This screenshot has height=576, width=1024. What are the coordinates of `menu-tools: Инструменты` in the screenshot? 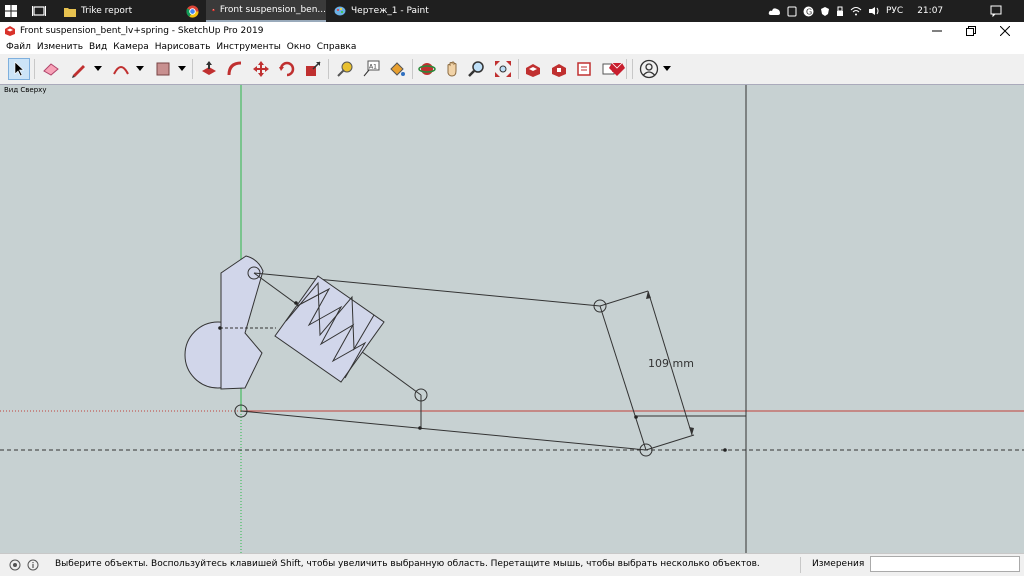 It's located at (248, 47).